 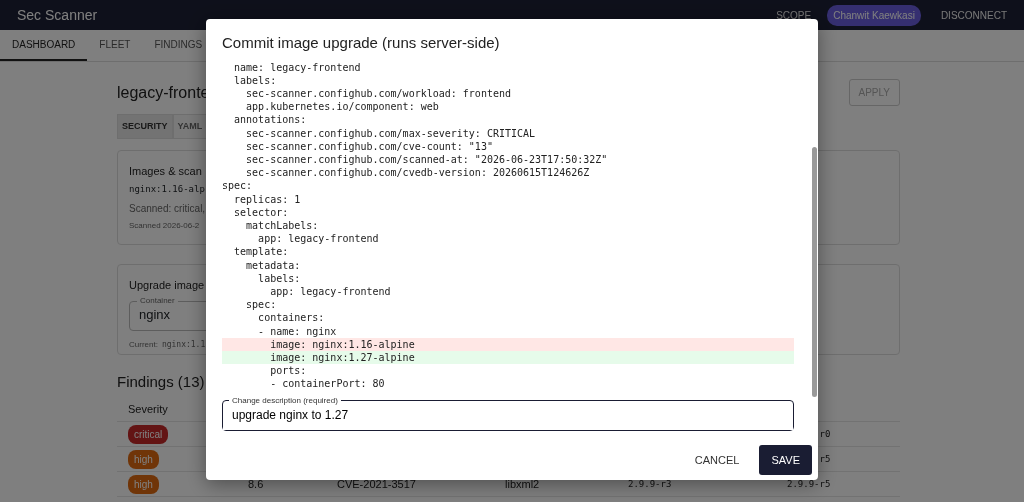 I want to click on select-value: nginx, so click(x=155, y=315).